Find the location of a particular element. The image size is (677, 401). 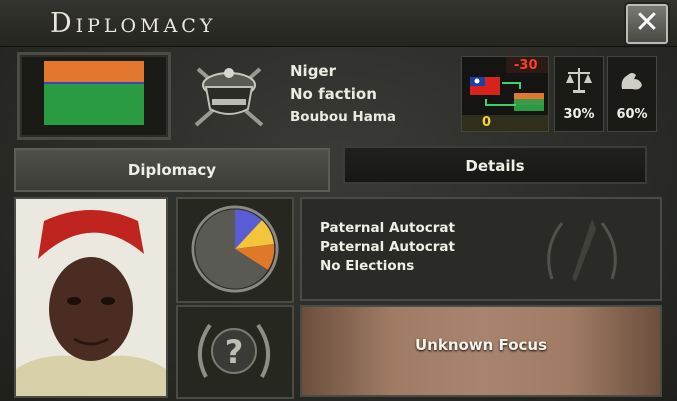

country-flag-frame is located at coordinates (94, 96).